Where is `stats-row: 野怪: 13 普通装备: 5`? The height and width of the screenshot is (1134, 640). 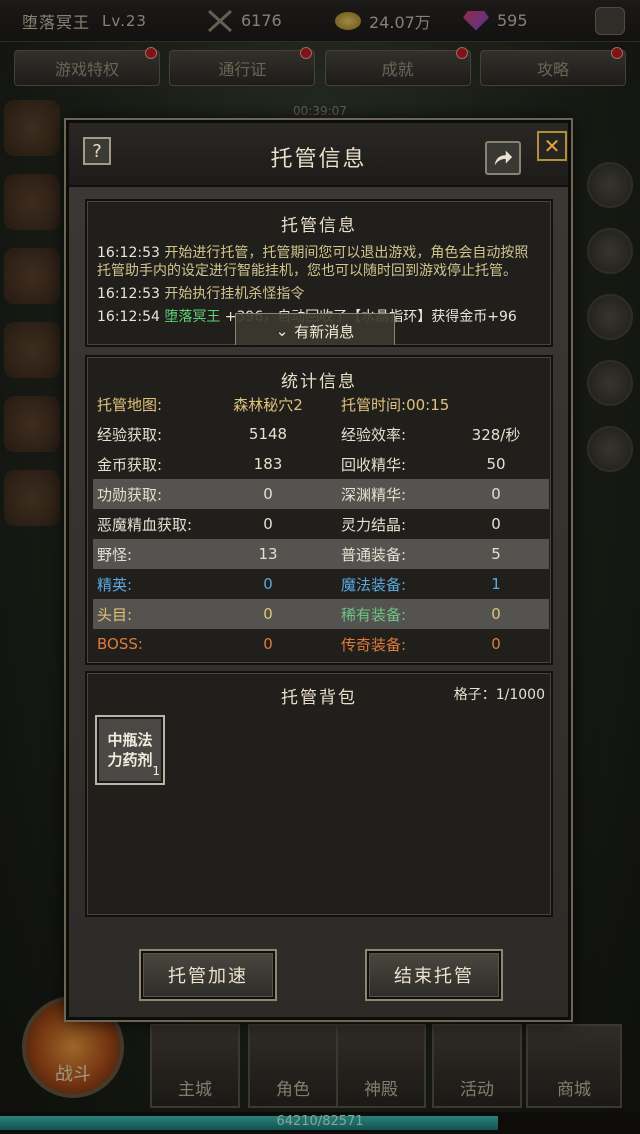 stats-row: 野怪: 13 普通装备: 5 is located at coordinates (321, 554).